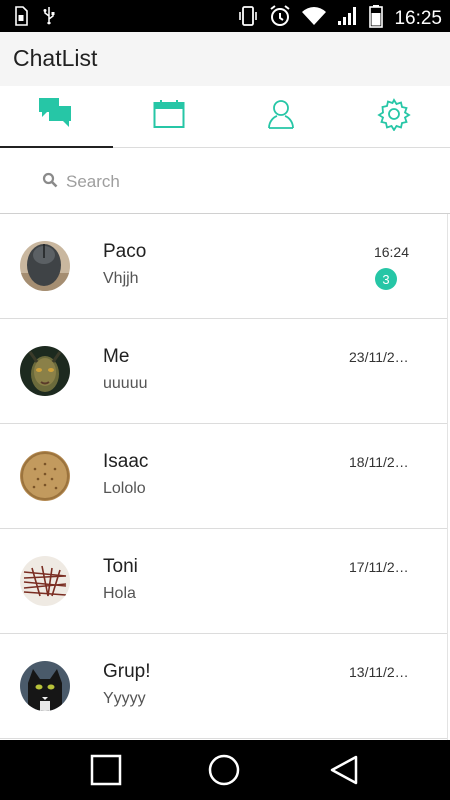 The height and width of the screenshot is (800, 450). Describe the element at coordinates (376, 18) in the screenshot. I see `battery-icon` at that location.